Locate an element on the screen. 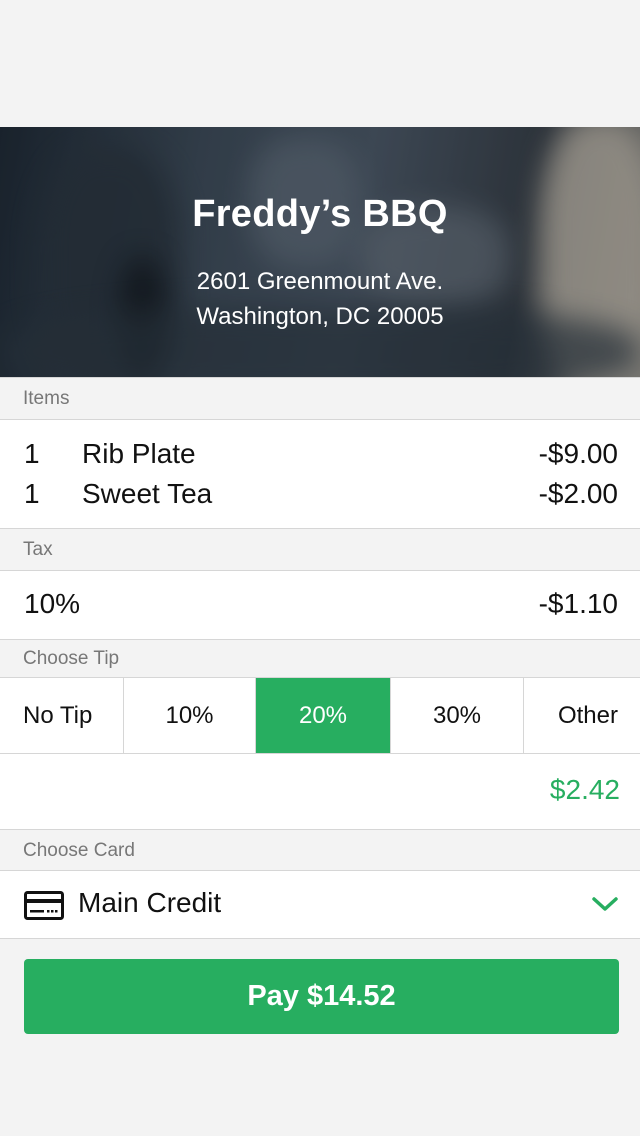 The image size is (640, 1136). chevron-down-icon is located at coordinates (605, 904).